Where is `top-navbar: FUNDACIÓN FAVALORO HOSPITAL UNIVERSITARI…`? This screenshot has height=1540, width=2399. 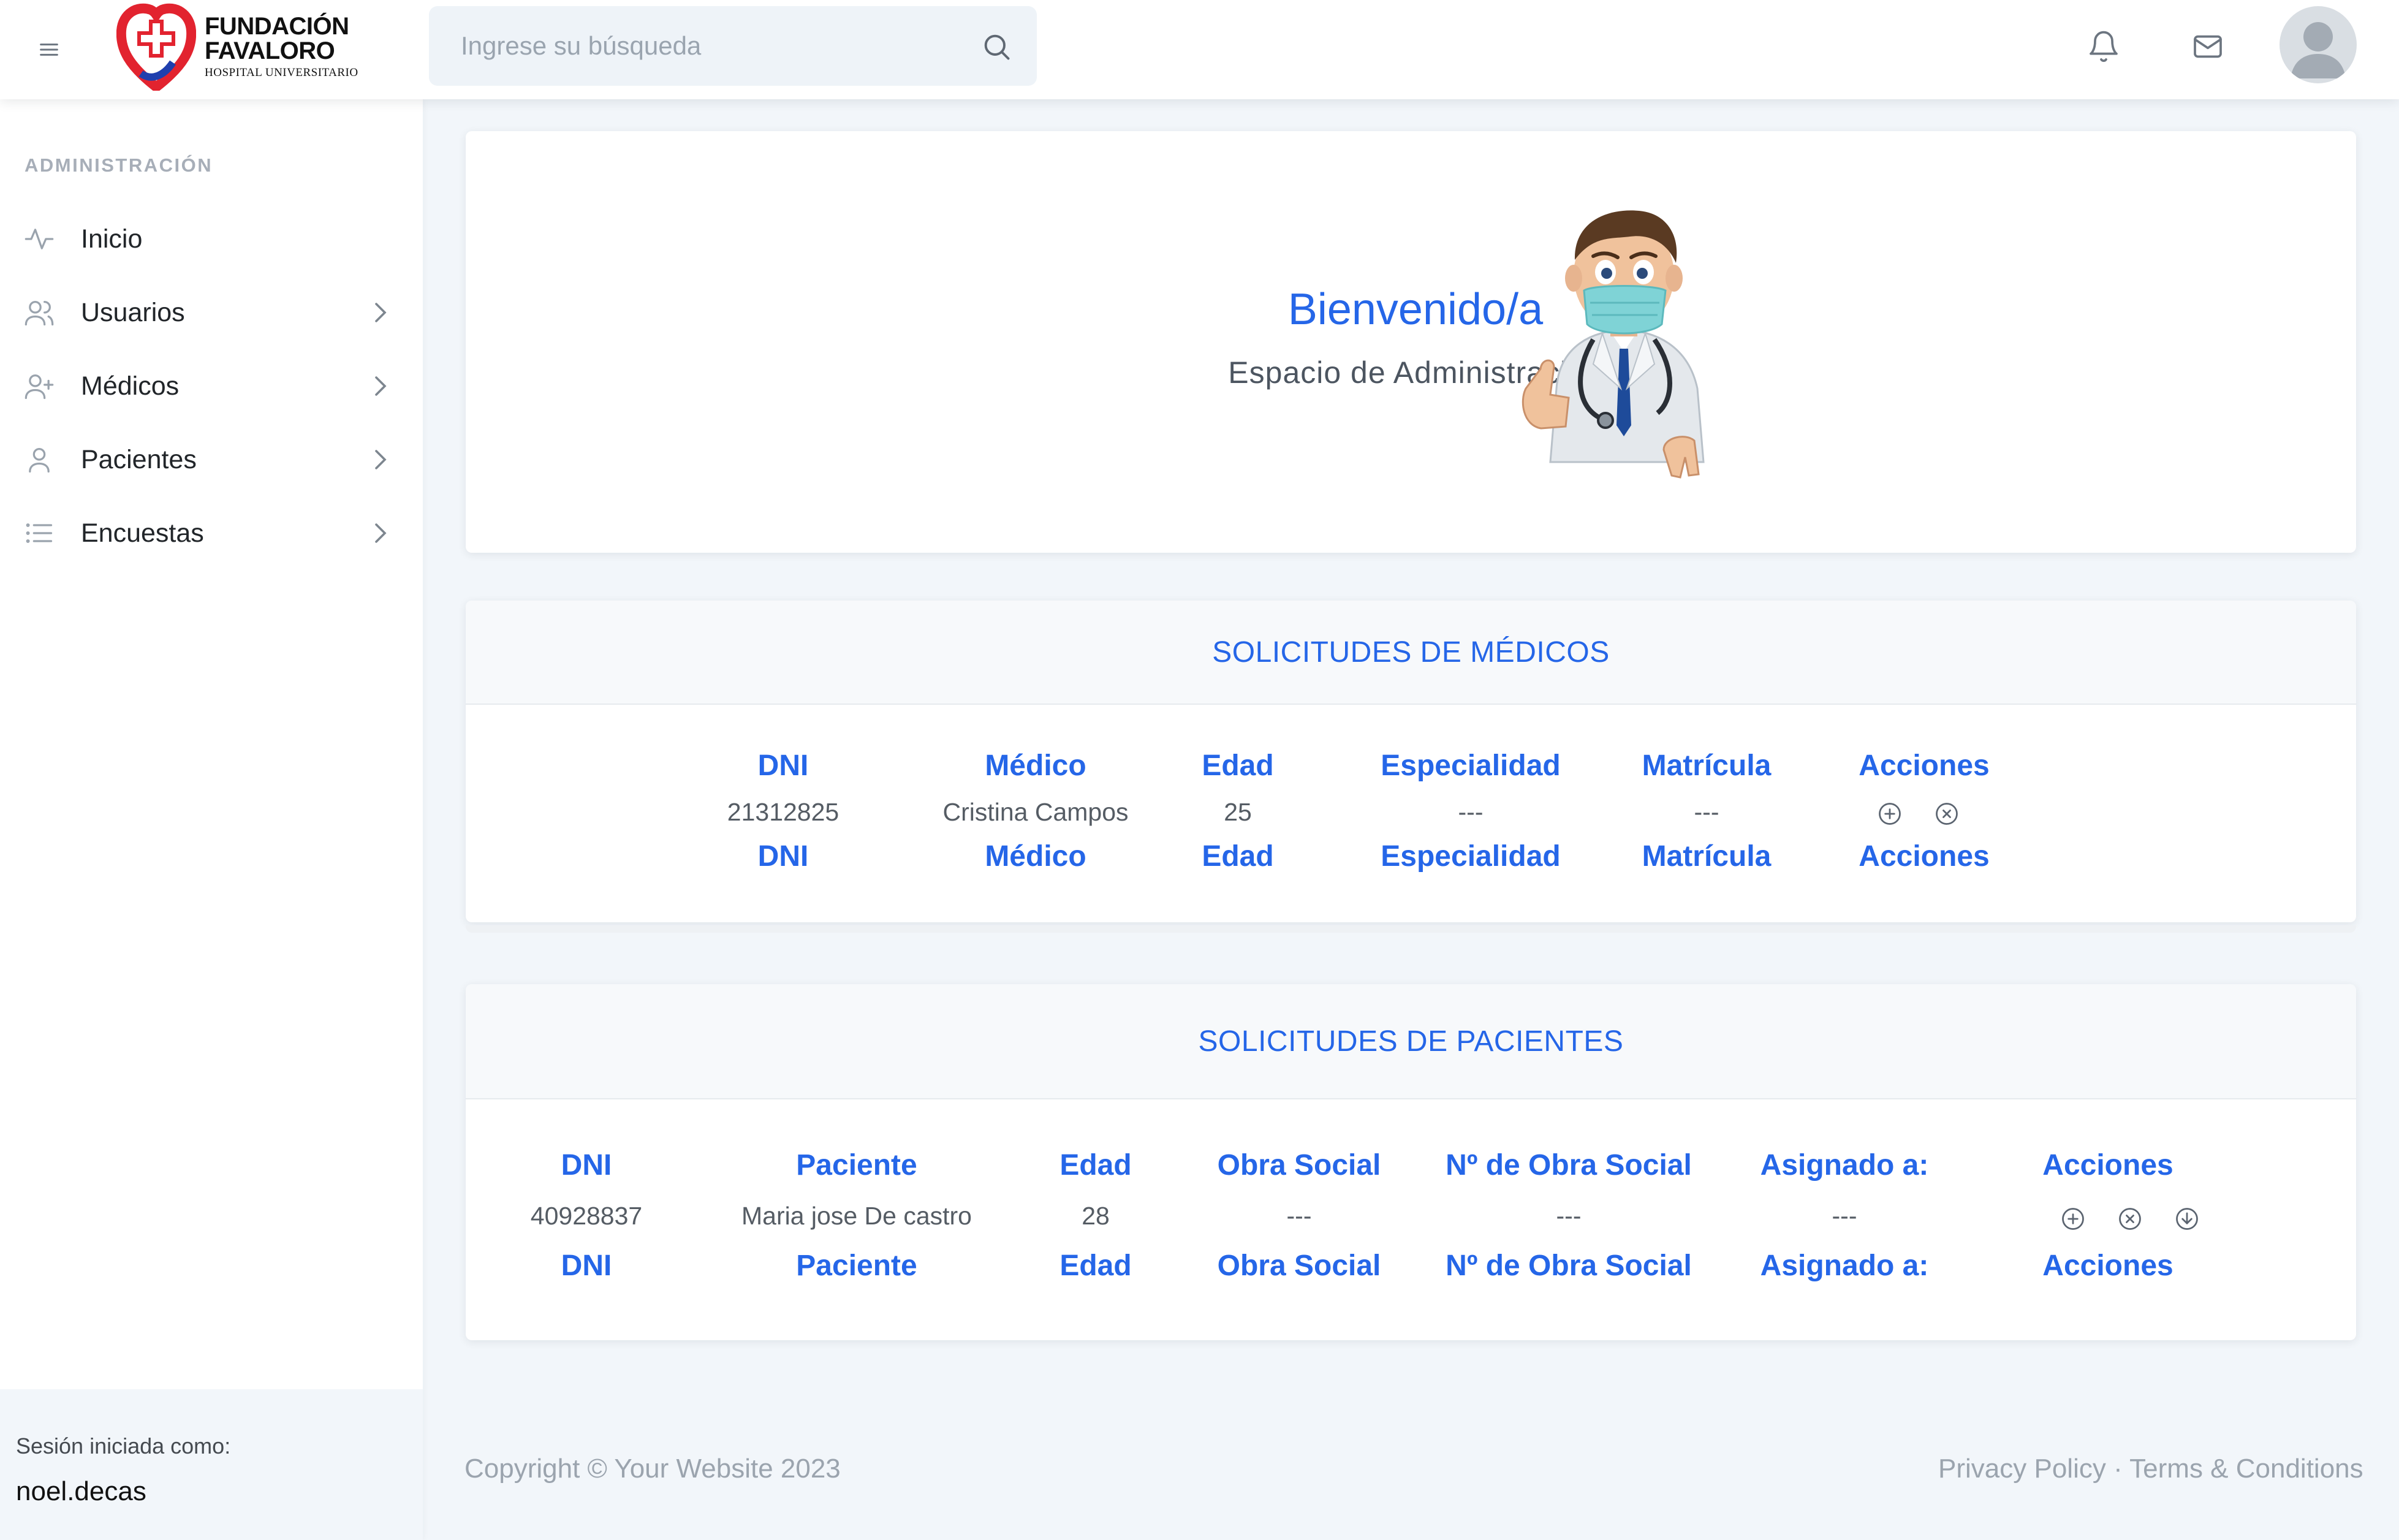
top-navbar: FUNDACIÓN FAVALORO HOSPITAL UNIVERSITARI… is located at coordinates (1199, 49).